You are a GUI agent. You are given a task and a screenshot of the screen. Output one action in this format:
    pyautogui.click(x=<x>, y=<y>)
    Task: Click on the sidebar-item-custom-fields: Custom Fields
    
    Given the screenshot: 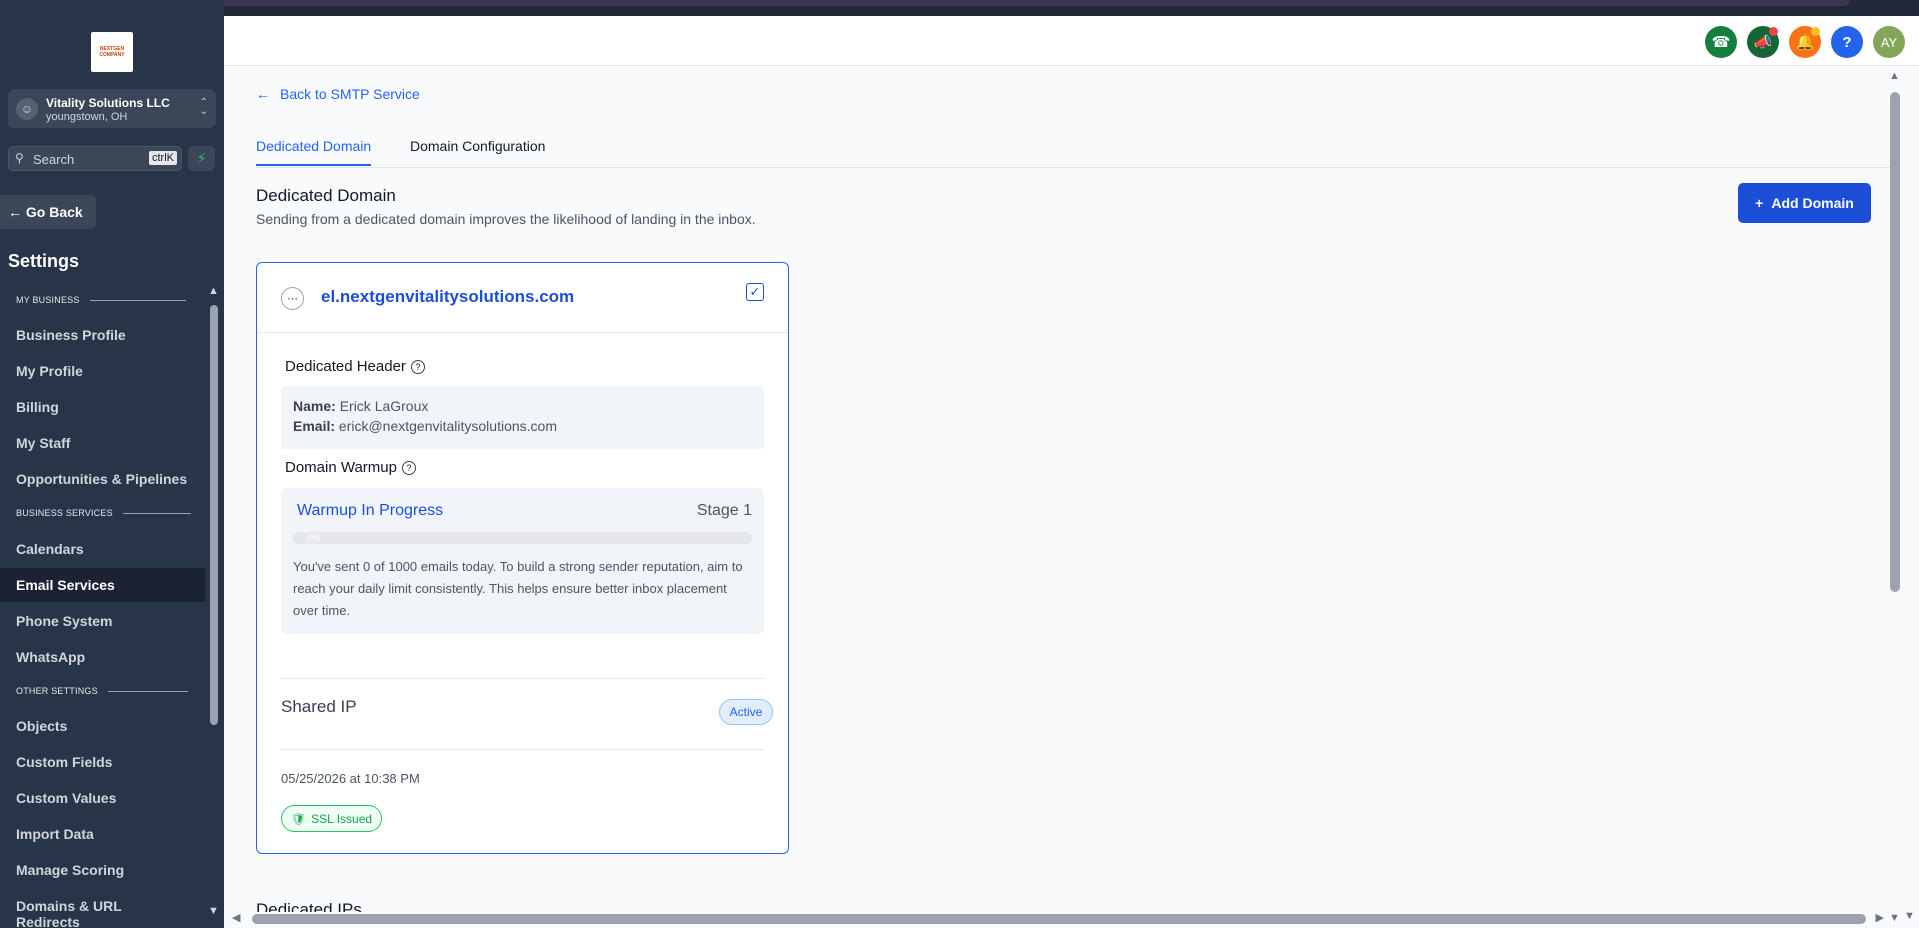 What is the action you would take?
    pyautogui.click(x=102, y=762)
    